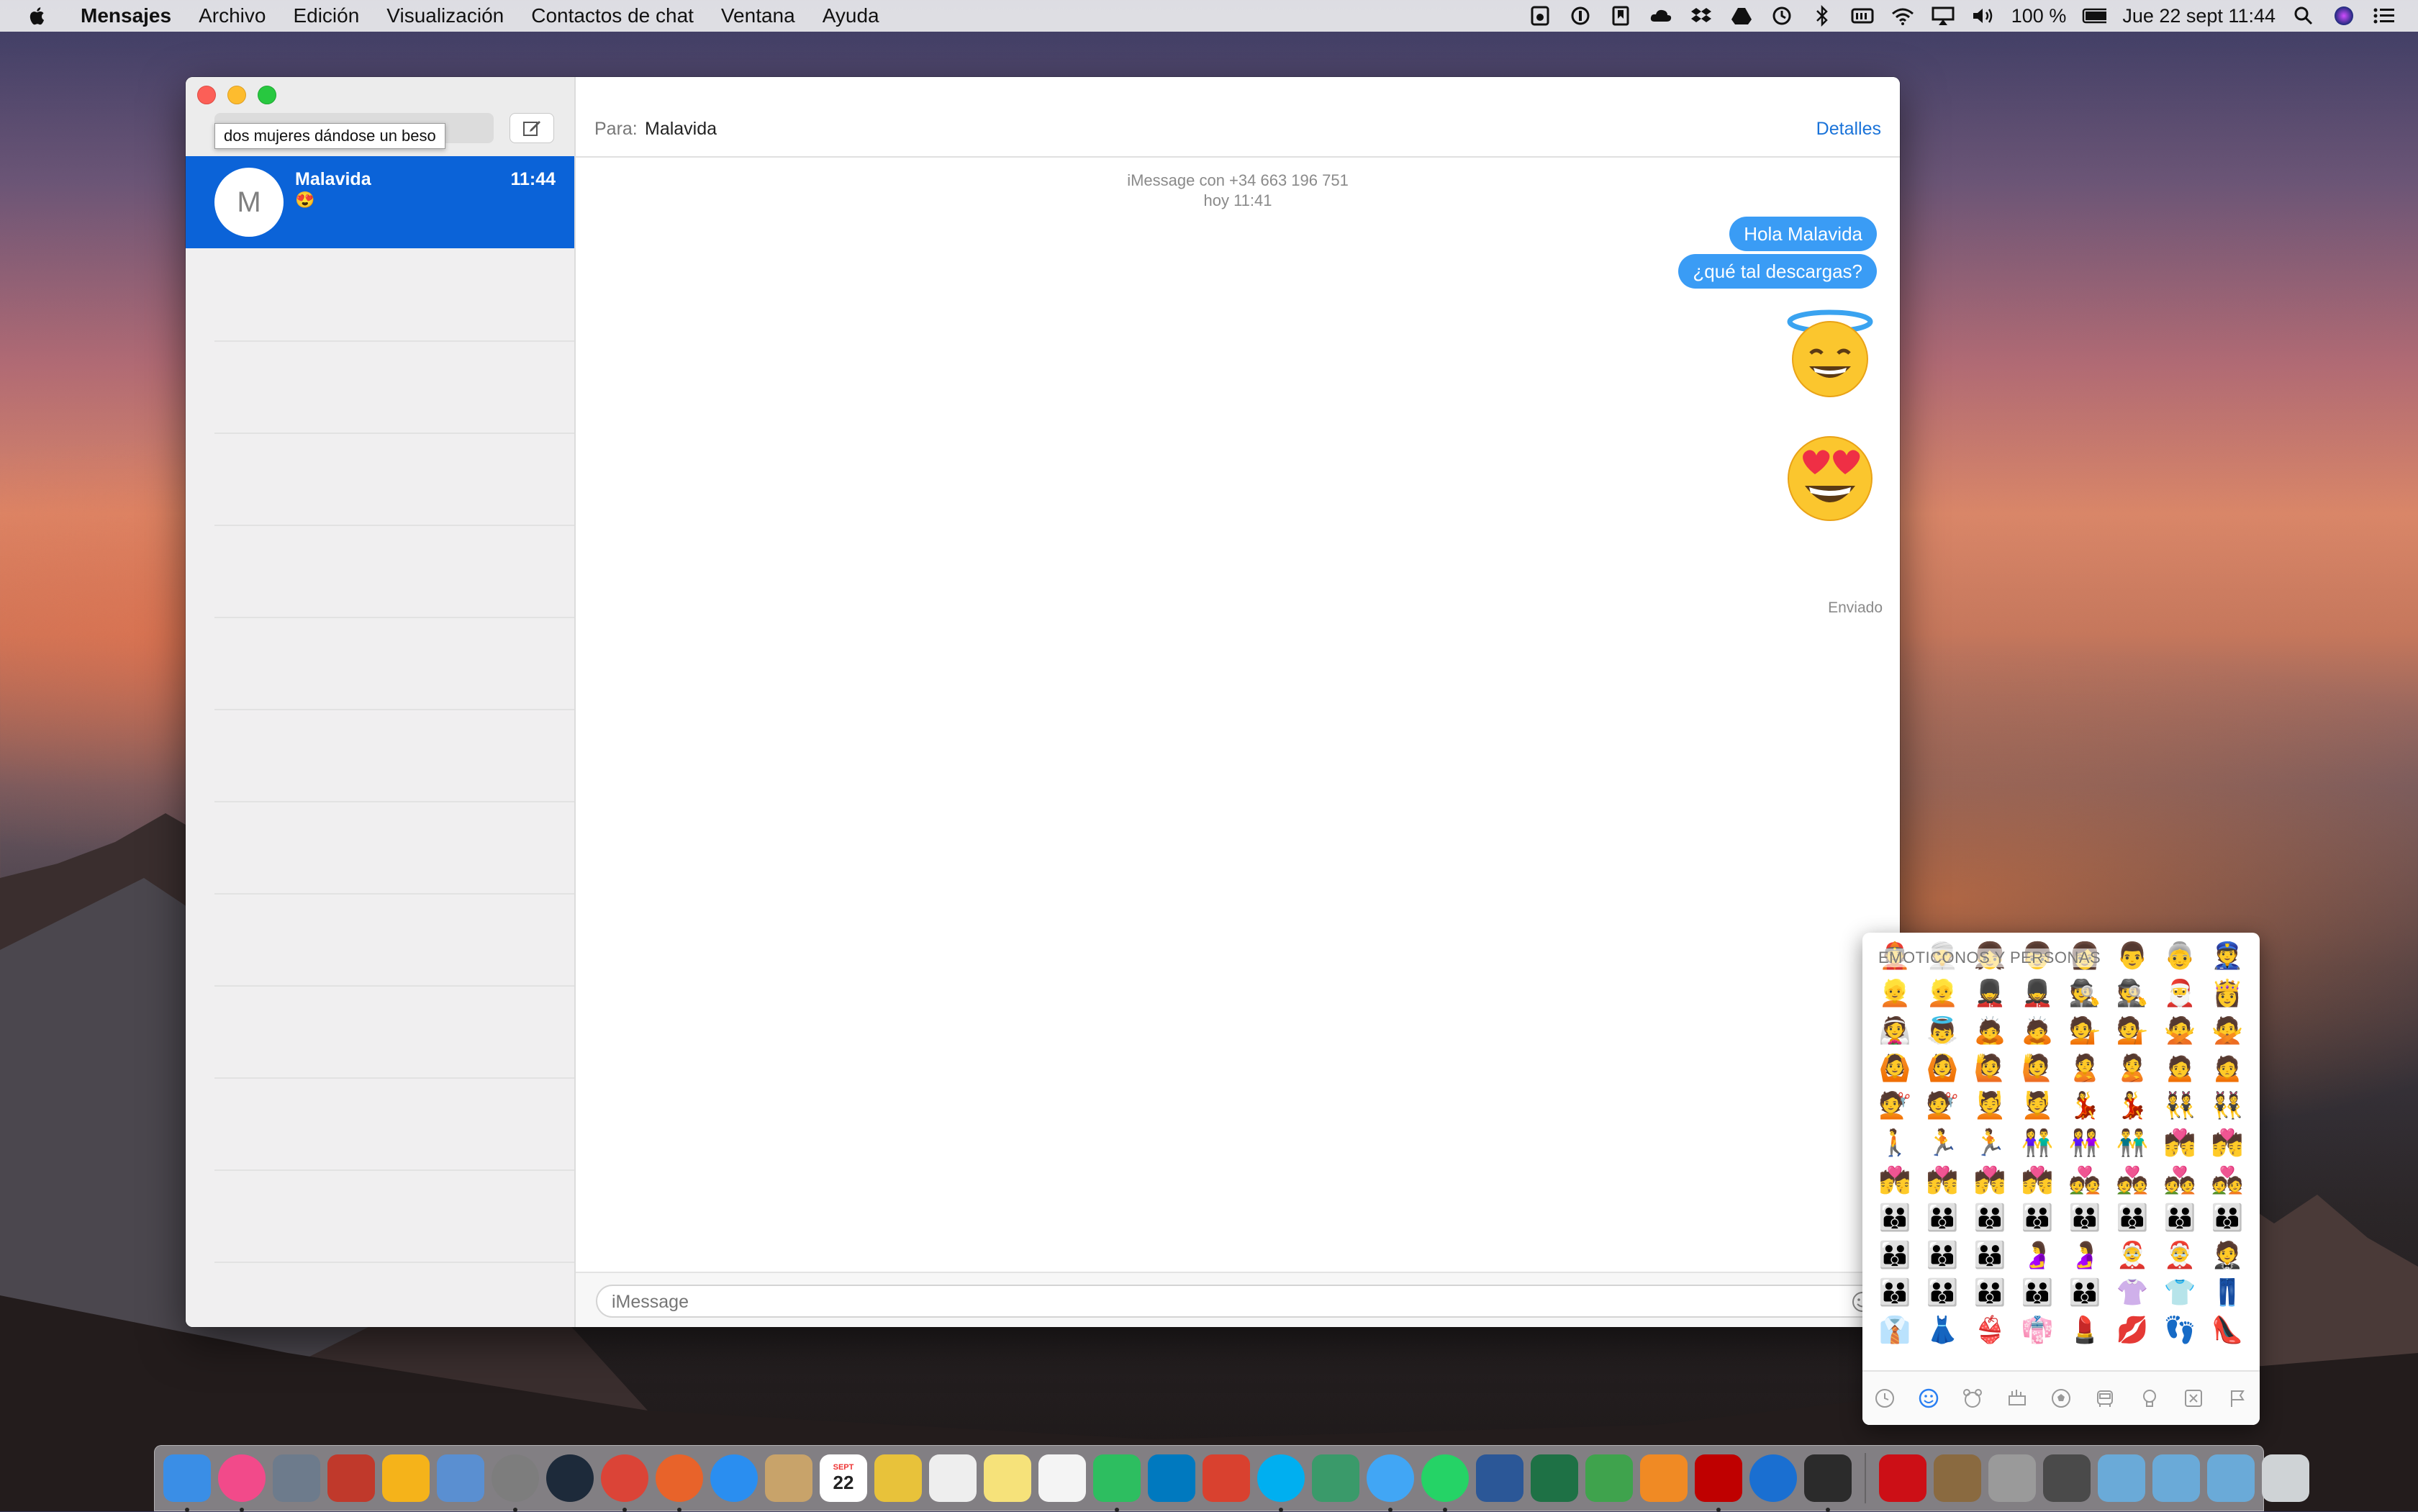 The height and width of the screenshot is (1512, 2418). What do you see at coordinates (1609, 1478) in the screenshot?
I see `numbers-icon` at bounding box center [1609, 1478].